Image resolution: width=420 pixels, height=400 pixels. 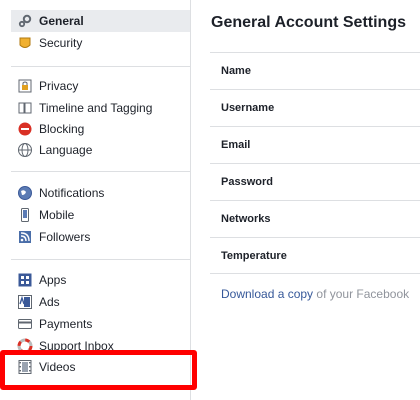 What do you see at coordinates (25, 324) in the screenshot?
I see `payment-card-icon` at bounding box center [25, 324].